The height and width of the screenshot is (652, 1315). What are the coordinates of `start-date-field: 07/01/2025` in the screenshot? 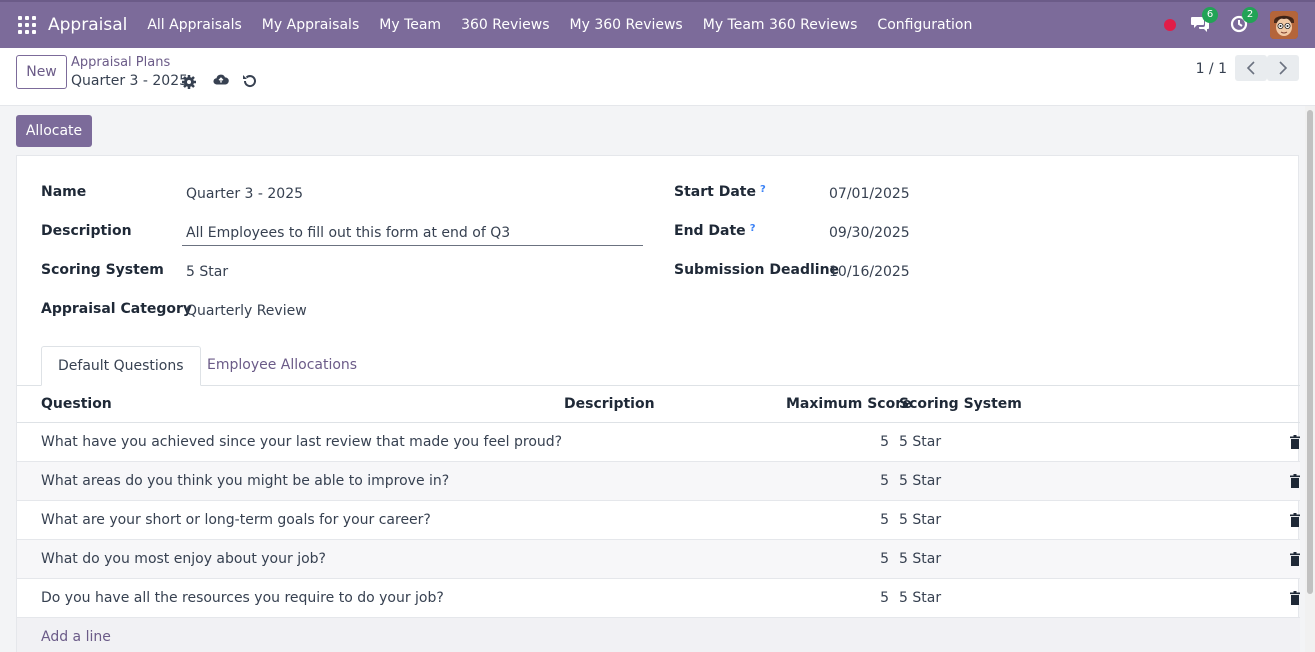 It's located at (869, 194).